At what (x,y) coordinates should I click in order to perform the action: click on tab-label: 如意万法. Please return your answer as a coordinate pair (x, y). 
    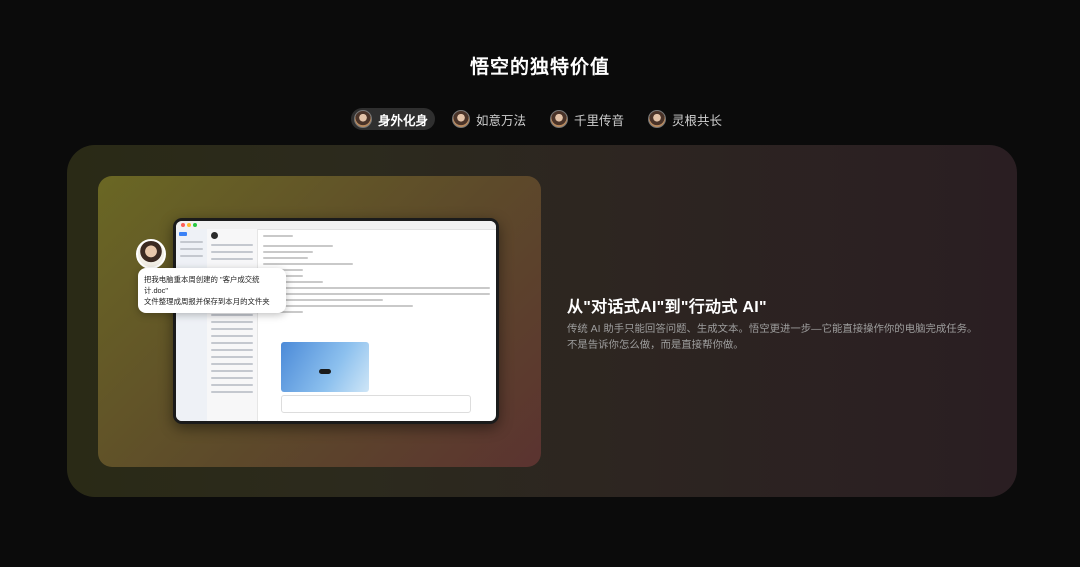
    Looking at the image, I should click on (500, 120).